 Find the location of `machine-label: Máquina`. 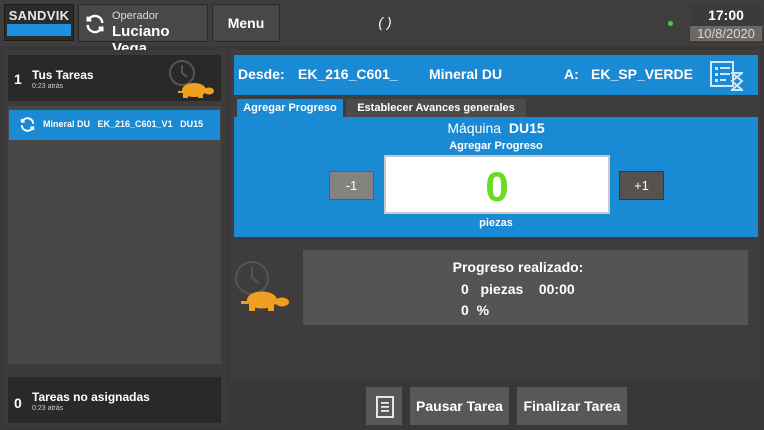

machine-label: Máquina is located at coordinates (474, 128).